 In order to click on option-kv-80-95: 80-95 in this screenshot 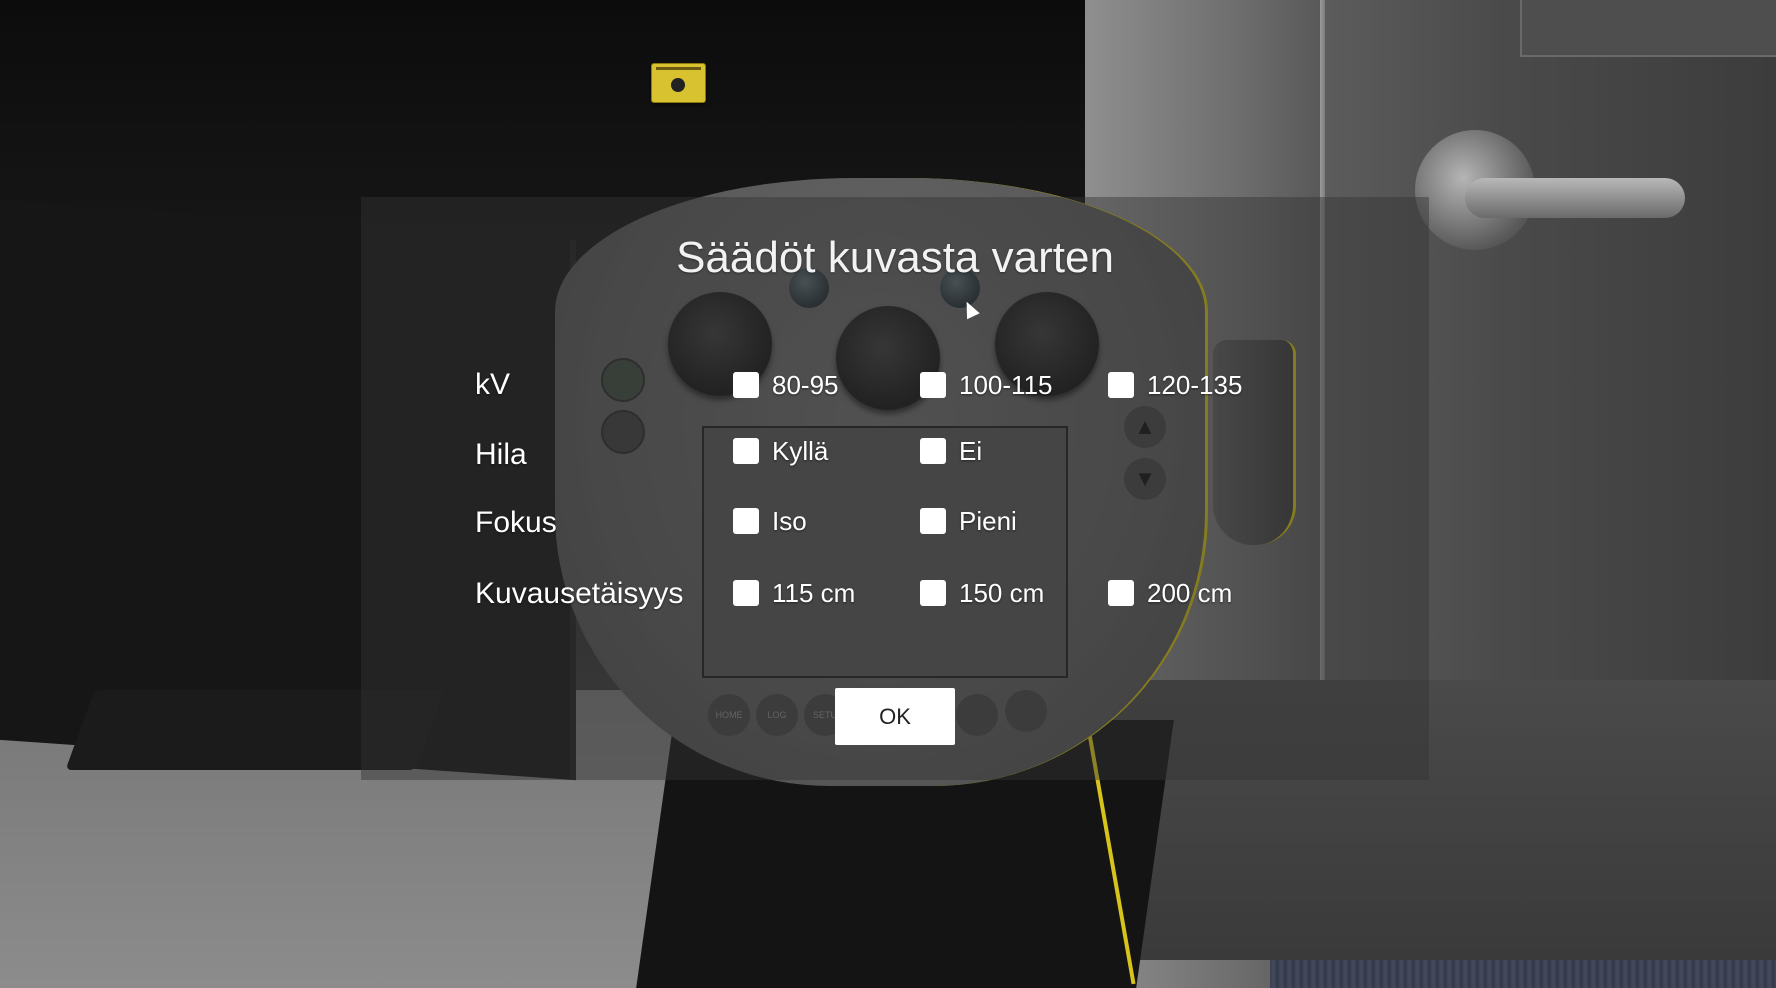, I will do `click(786, 385)`.